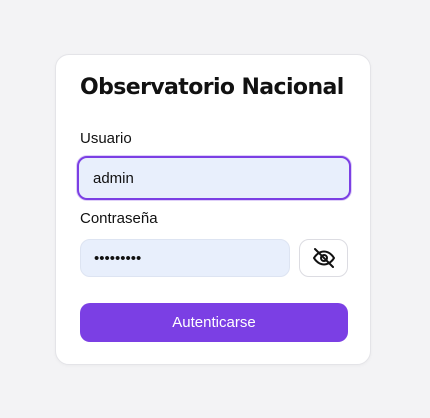  What do you see at coordinates (185, 258) in the screenshot?
I see `password-input` at bounding box center [185, 258].